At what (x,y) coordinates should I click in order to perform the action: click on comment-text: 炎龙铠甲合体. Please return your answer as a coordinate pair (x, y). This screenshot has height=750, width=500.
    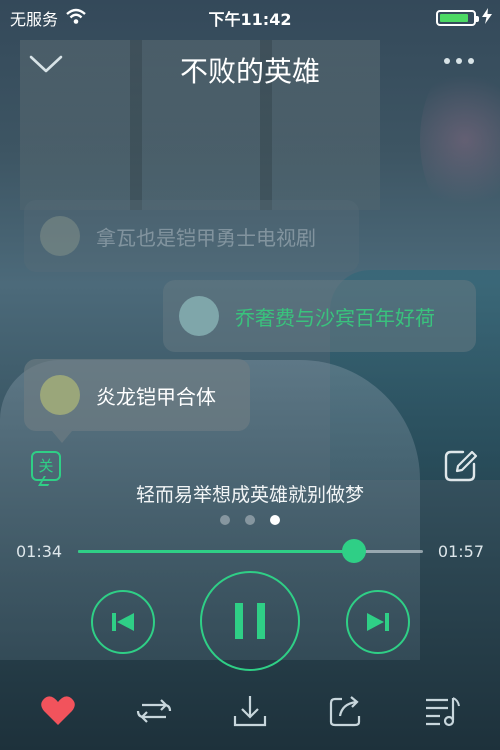
    Looking at the image, I should click on (156, 396).